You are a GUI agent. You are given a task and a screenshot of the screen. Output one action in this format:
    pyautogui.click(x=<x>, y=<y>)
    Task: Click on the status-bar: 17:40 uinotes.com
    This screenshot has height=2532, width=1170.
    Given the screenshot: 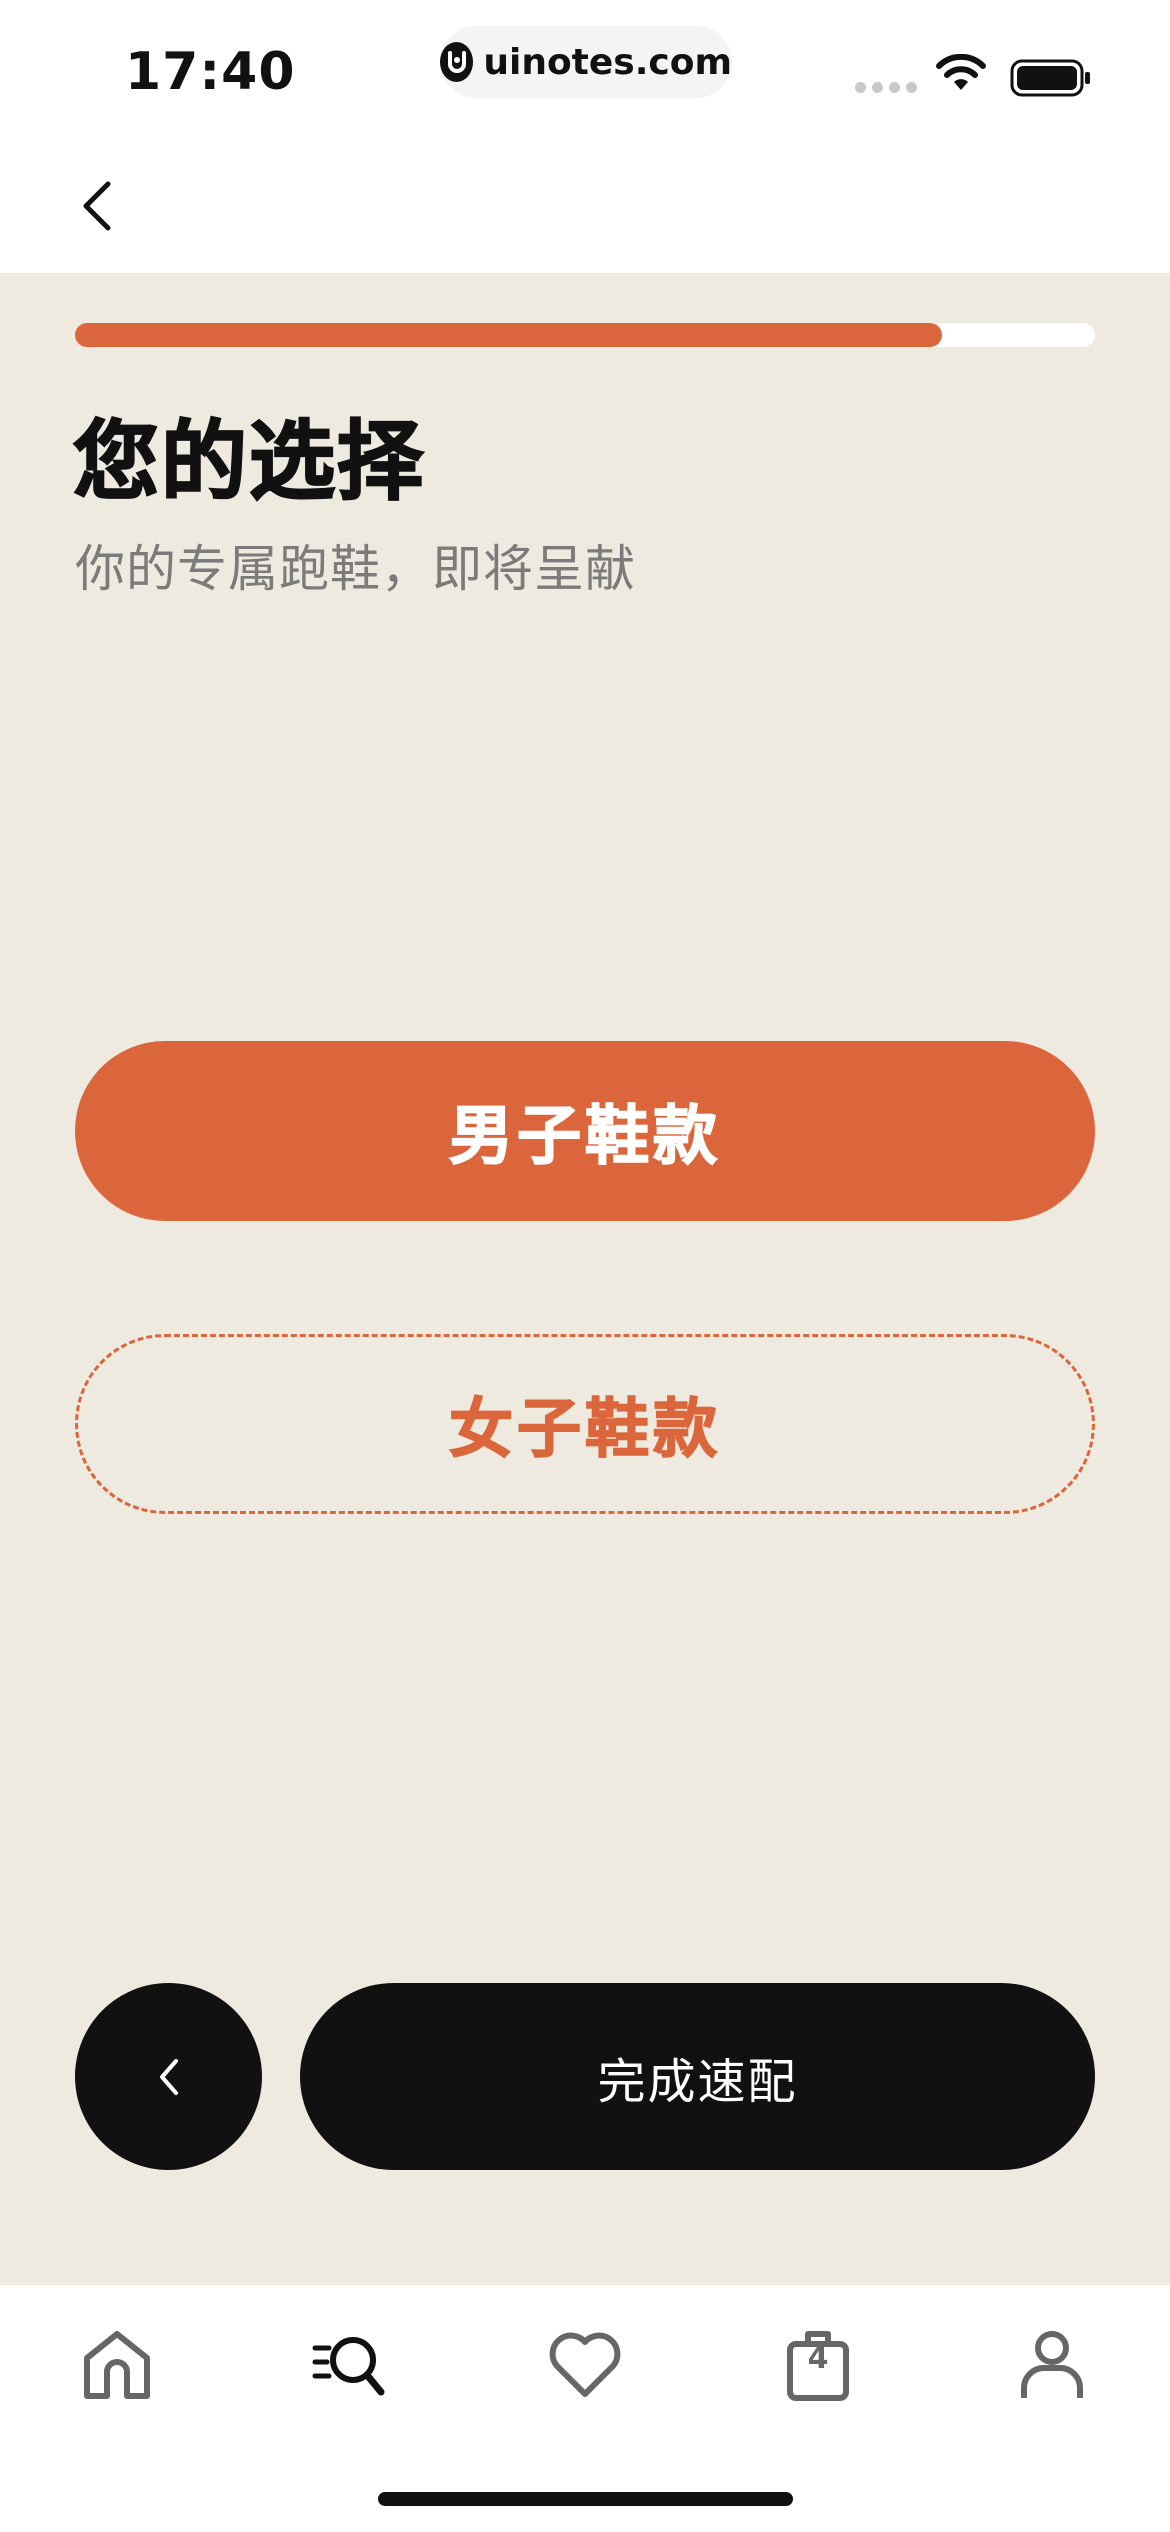 What is the action you would take?
    pyautogui.click(x=585, y=70)
    